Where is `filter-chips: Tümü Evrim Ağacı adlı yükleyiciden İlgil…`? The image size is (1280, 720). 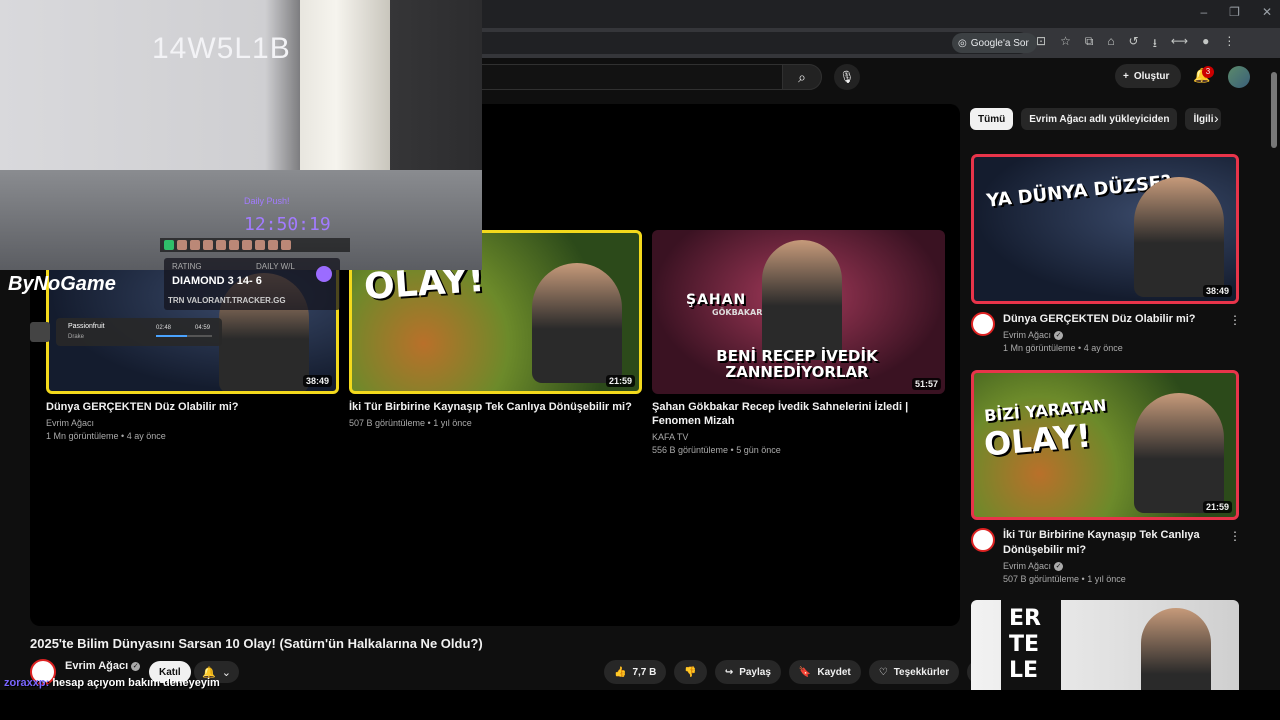
filter-chips: Tümü Evrim Ağacı adlı yükleyiciden İlgil… is located at coordinates (1096, 119).